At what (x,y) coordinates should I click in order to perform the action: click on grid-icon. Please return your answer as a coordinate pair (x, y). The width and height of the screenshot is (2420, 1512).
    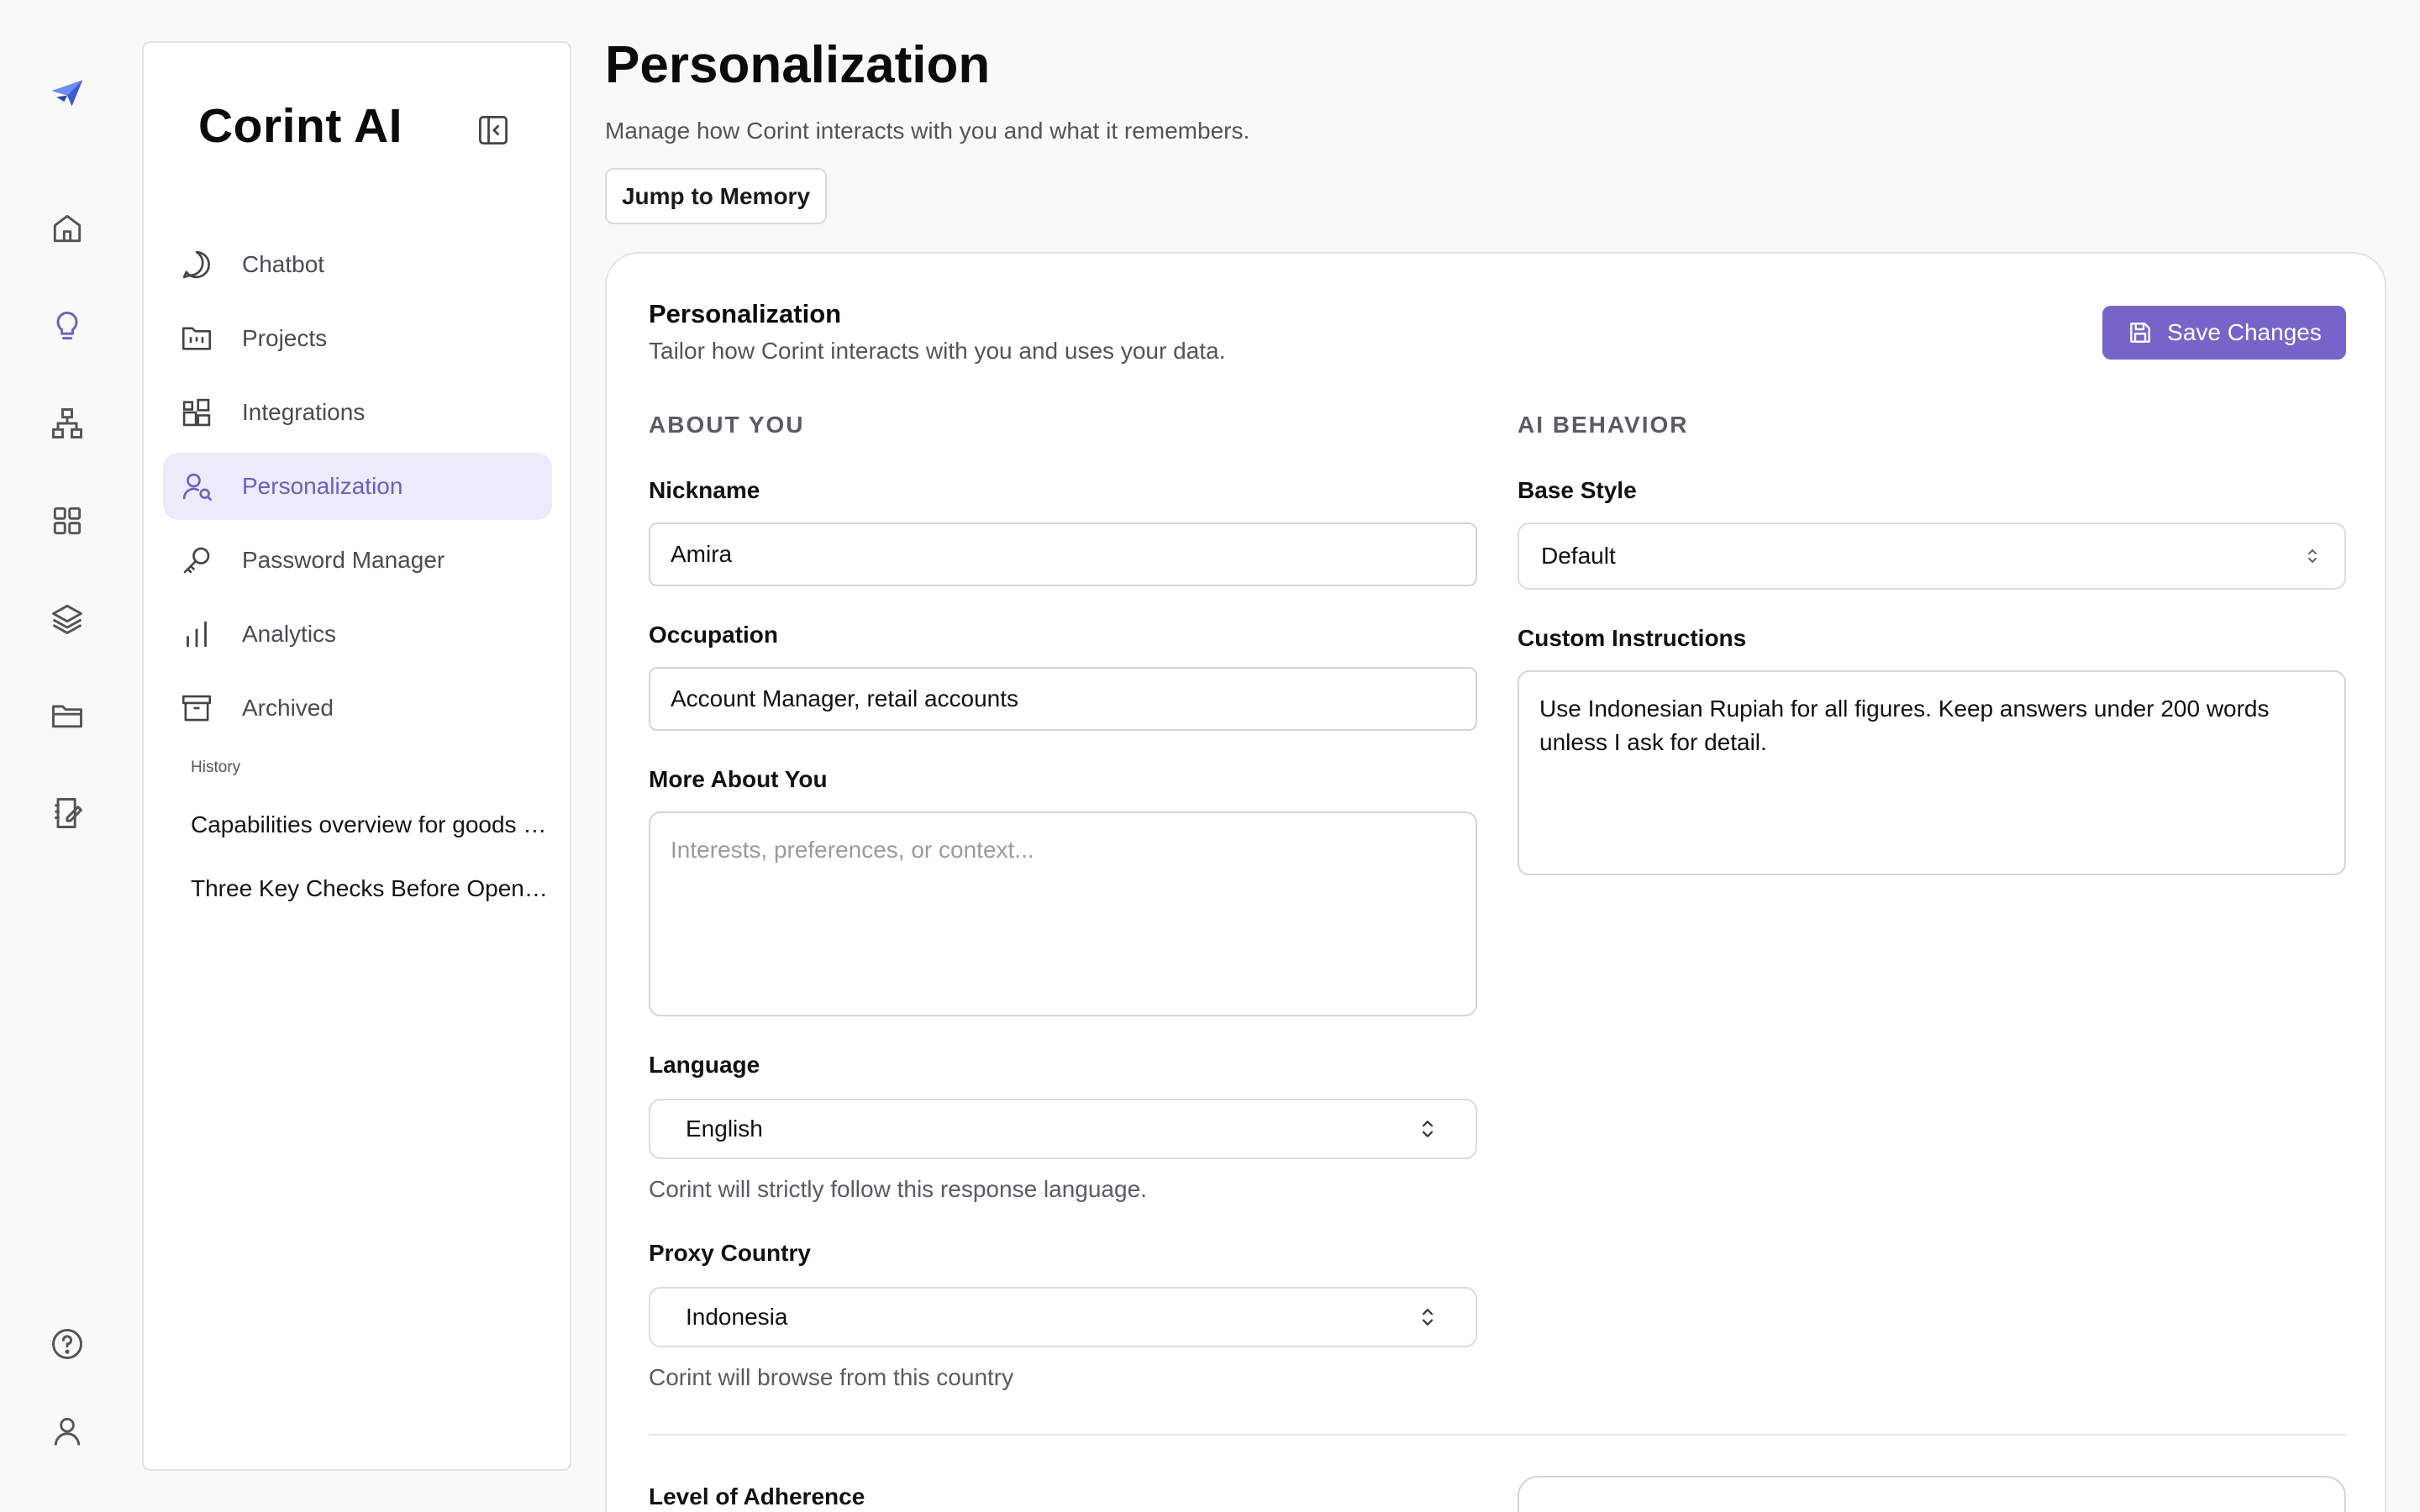
    Looking at the image, I should click on (67, 521).